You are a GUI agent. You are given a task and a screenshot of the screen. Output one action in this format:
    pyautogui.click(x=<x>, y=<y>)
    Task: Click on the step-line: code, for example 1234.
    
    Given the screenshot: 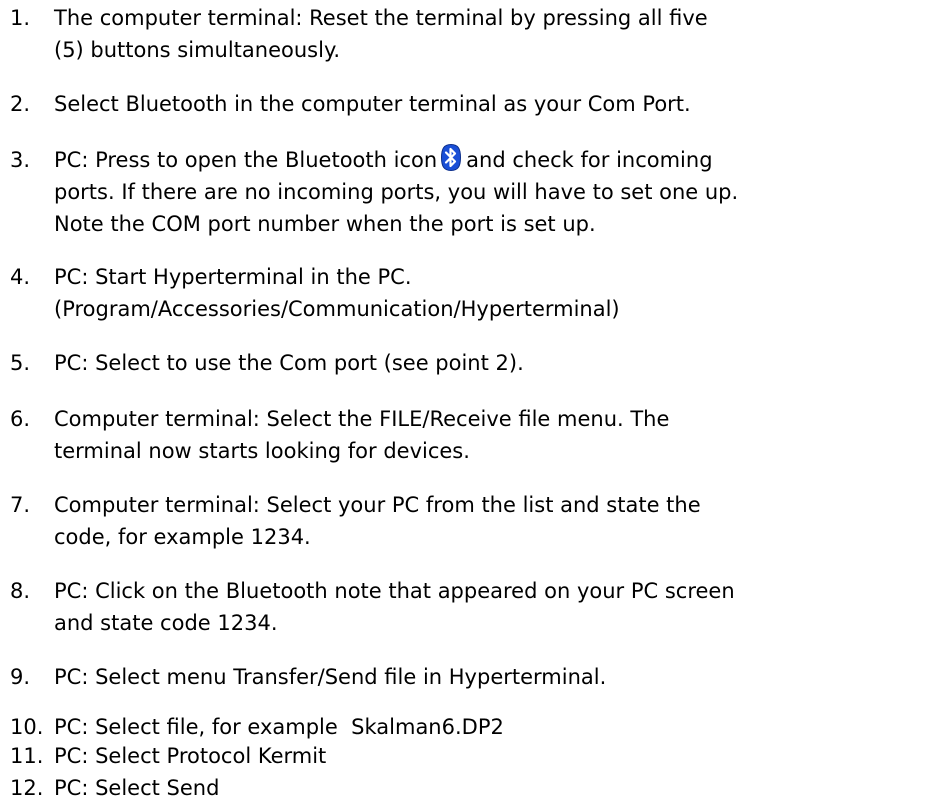 What is the action you would take?
    pyautogui.click(x=182, y=537)
    